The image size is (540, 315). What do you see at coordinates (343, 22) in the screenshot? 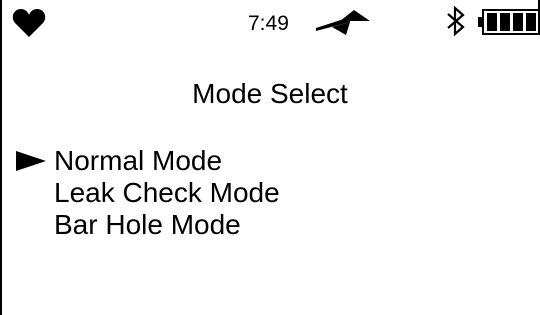
I see `signal-icon` at bounding box center [343, 22].